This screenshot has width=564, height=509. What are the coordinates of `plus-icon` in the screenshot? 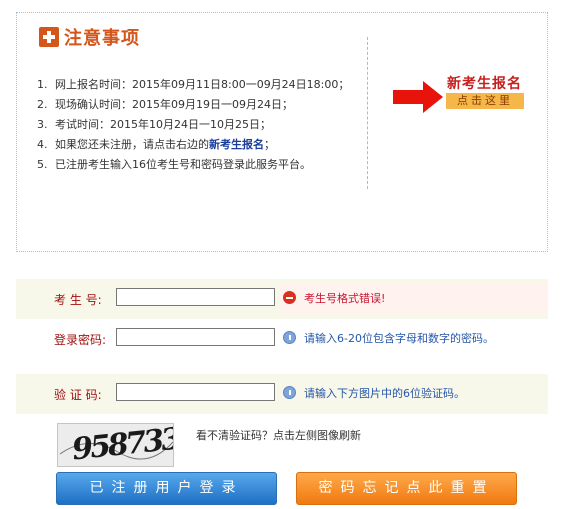 It's located at (49, 37).